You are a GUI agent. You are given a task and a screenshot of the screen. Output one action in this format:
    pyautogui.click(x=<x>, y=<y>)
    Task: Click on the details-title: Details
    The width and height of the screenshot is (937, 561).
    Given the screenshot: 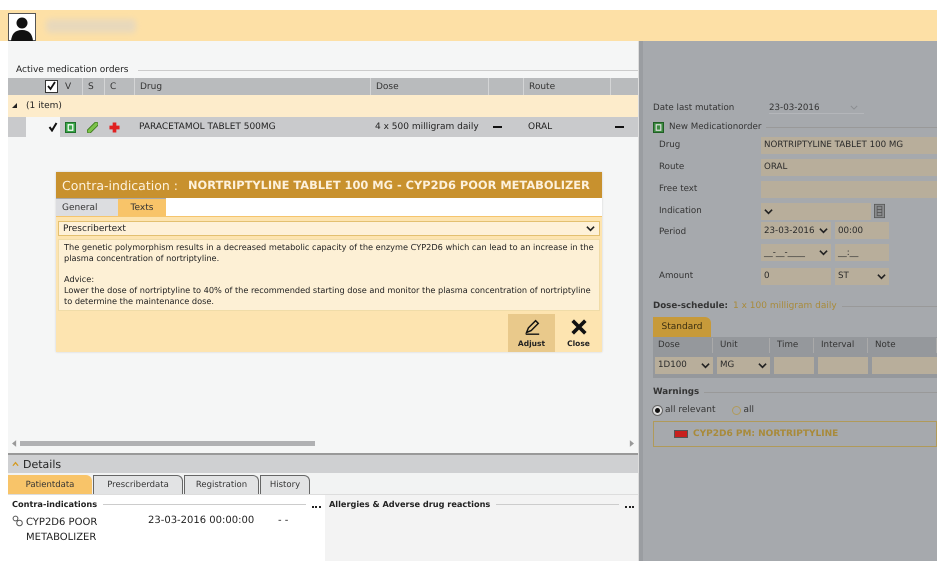 What is the action you would take?
    pyautogui.click(x=42, y=464)
    